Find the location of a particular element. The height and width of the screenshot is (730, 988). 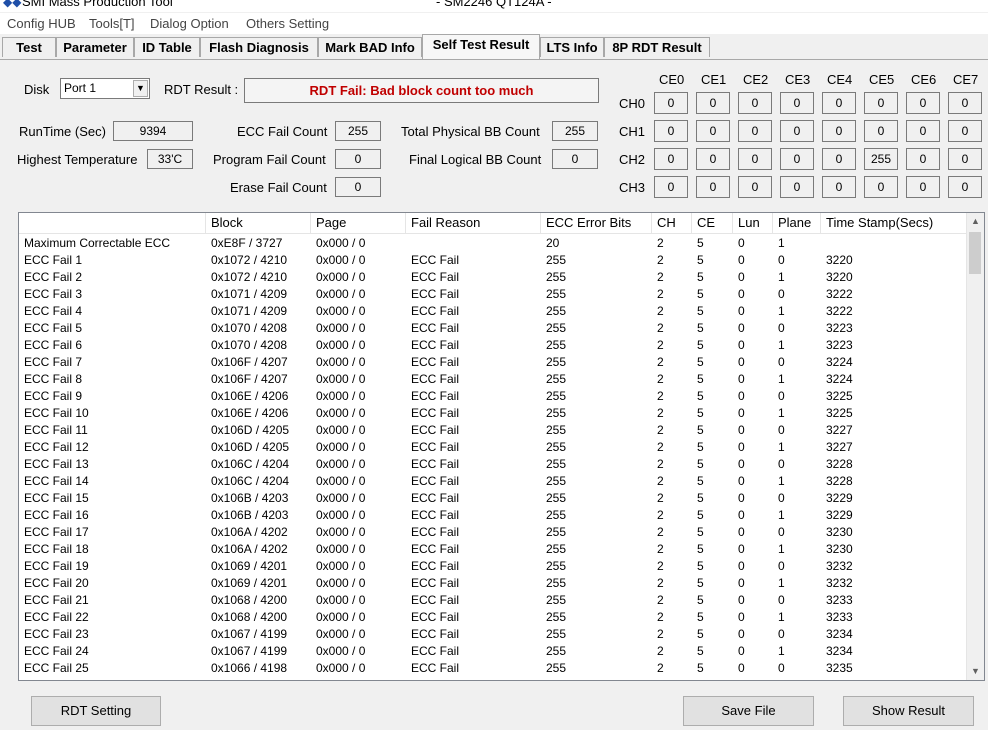

tab-parameter: Parameter is located at coordinates (95, 47).